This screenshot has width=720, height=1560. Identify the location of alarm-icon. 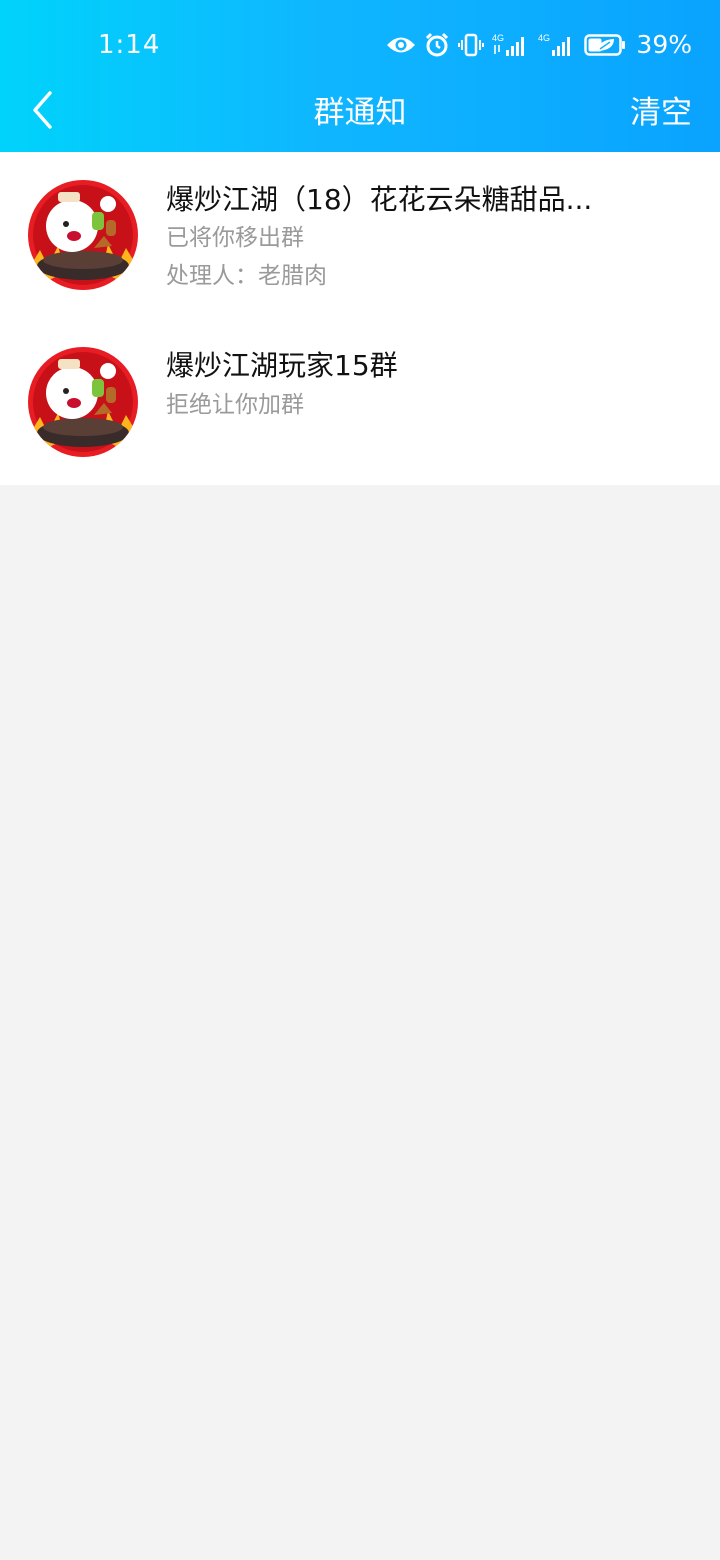
(437, 45).